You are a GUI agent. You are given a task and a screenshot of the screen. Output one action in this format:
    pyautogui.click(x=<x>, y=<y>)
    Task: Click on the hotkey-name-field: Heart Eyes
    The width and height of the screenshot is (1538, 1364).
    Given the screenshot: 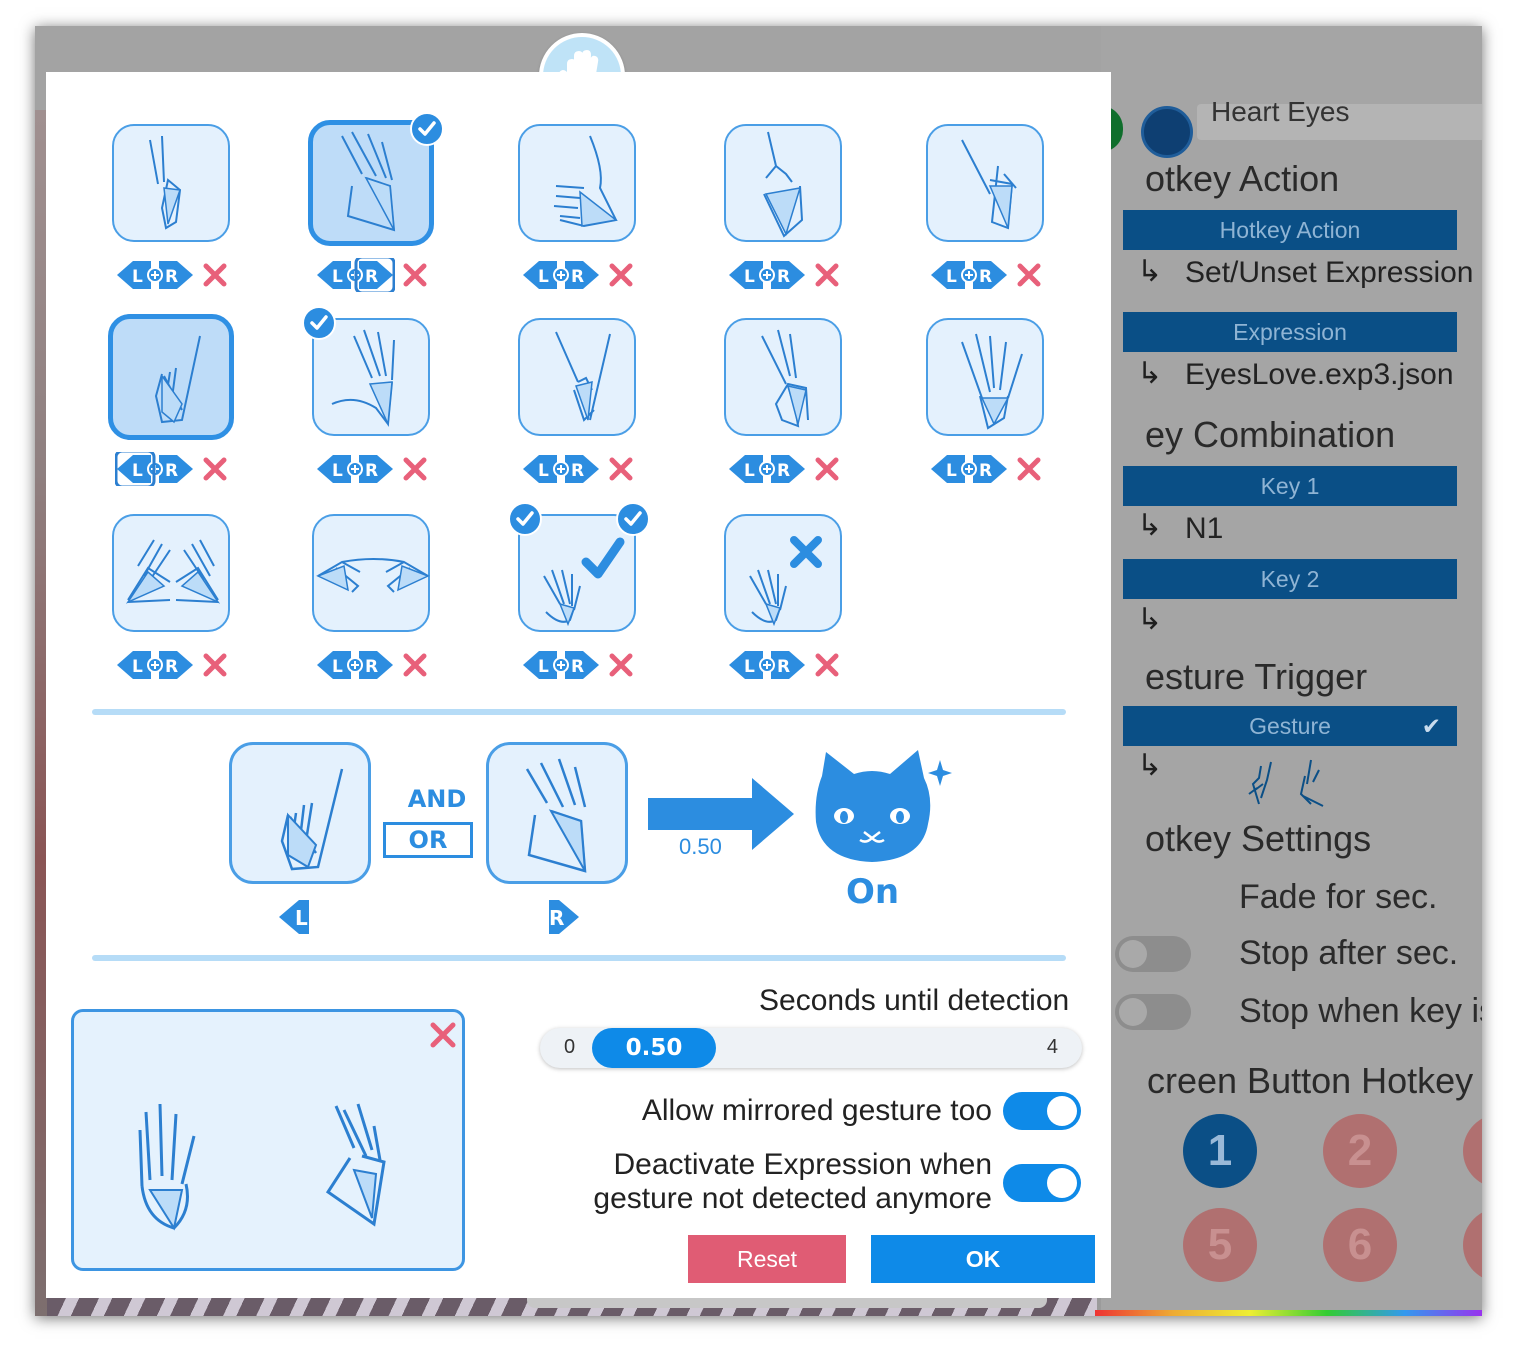 What is the action you would take?
    pyautogui.click(x=1339, y=118)
    